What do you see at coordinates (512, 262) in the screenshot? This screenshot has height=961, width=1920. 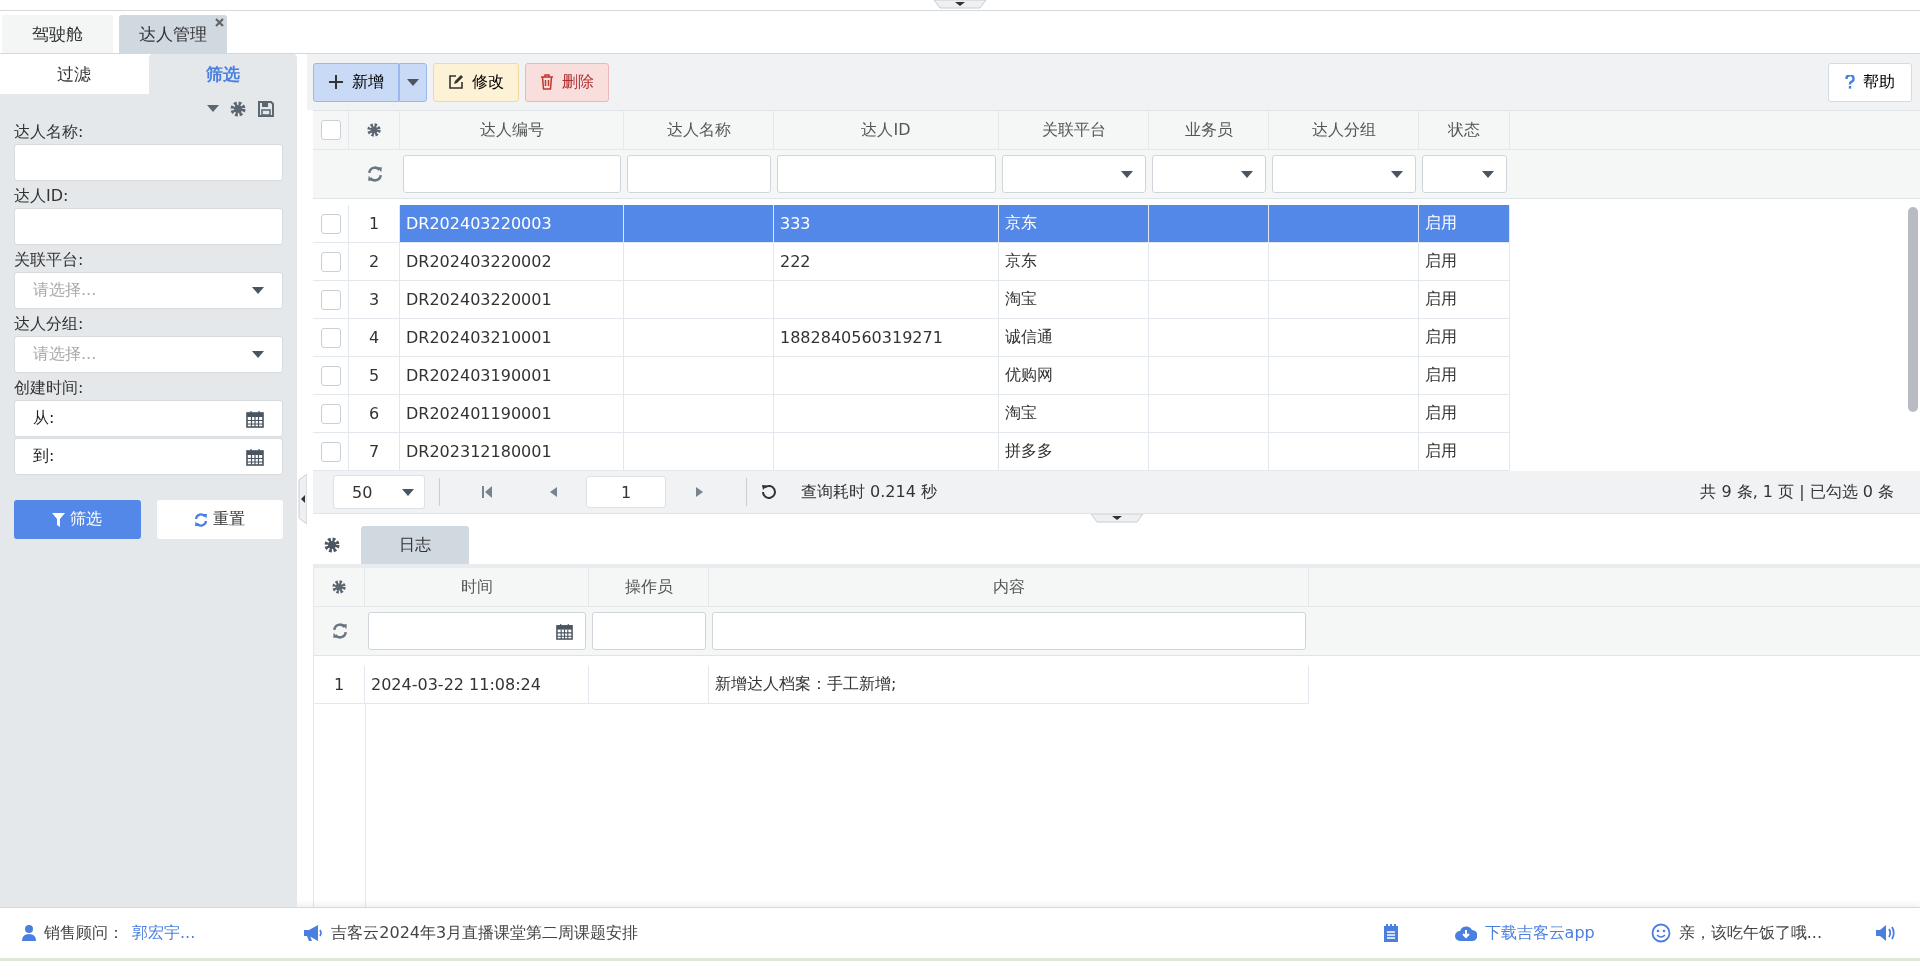 I see `table-cell: DR202403220002` at bounding box center [512, 262].